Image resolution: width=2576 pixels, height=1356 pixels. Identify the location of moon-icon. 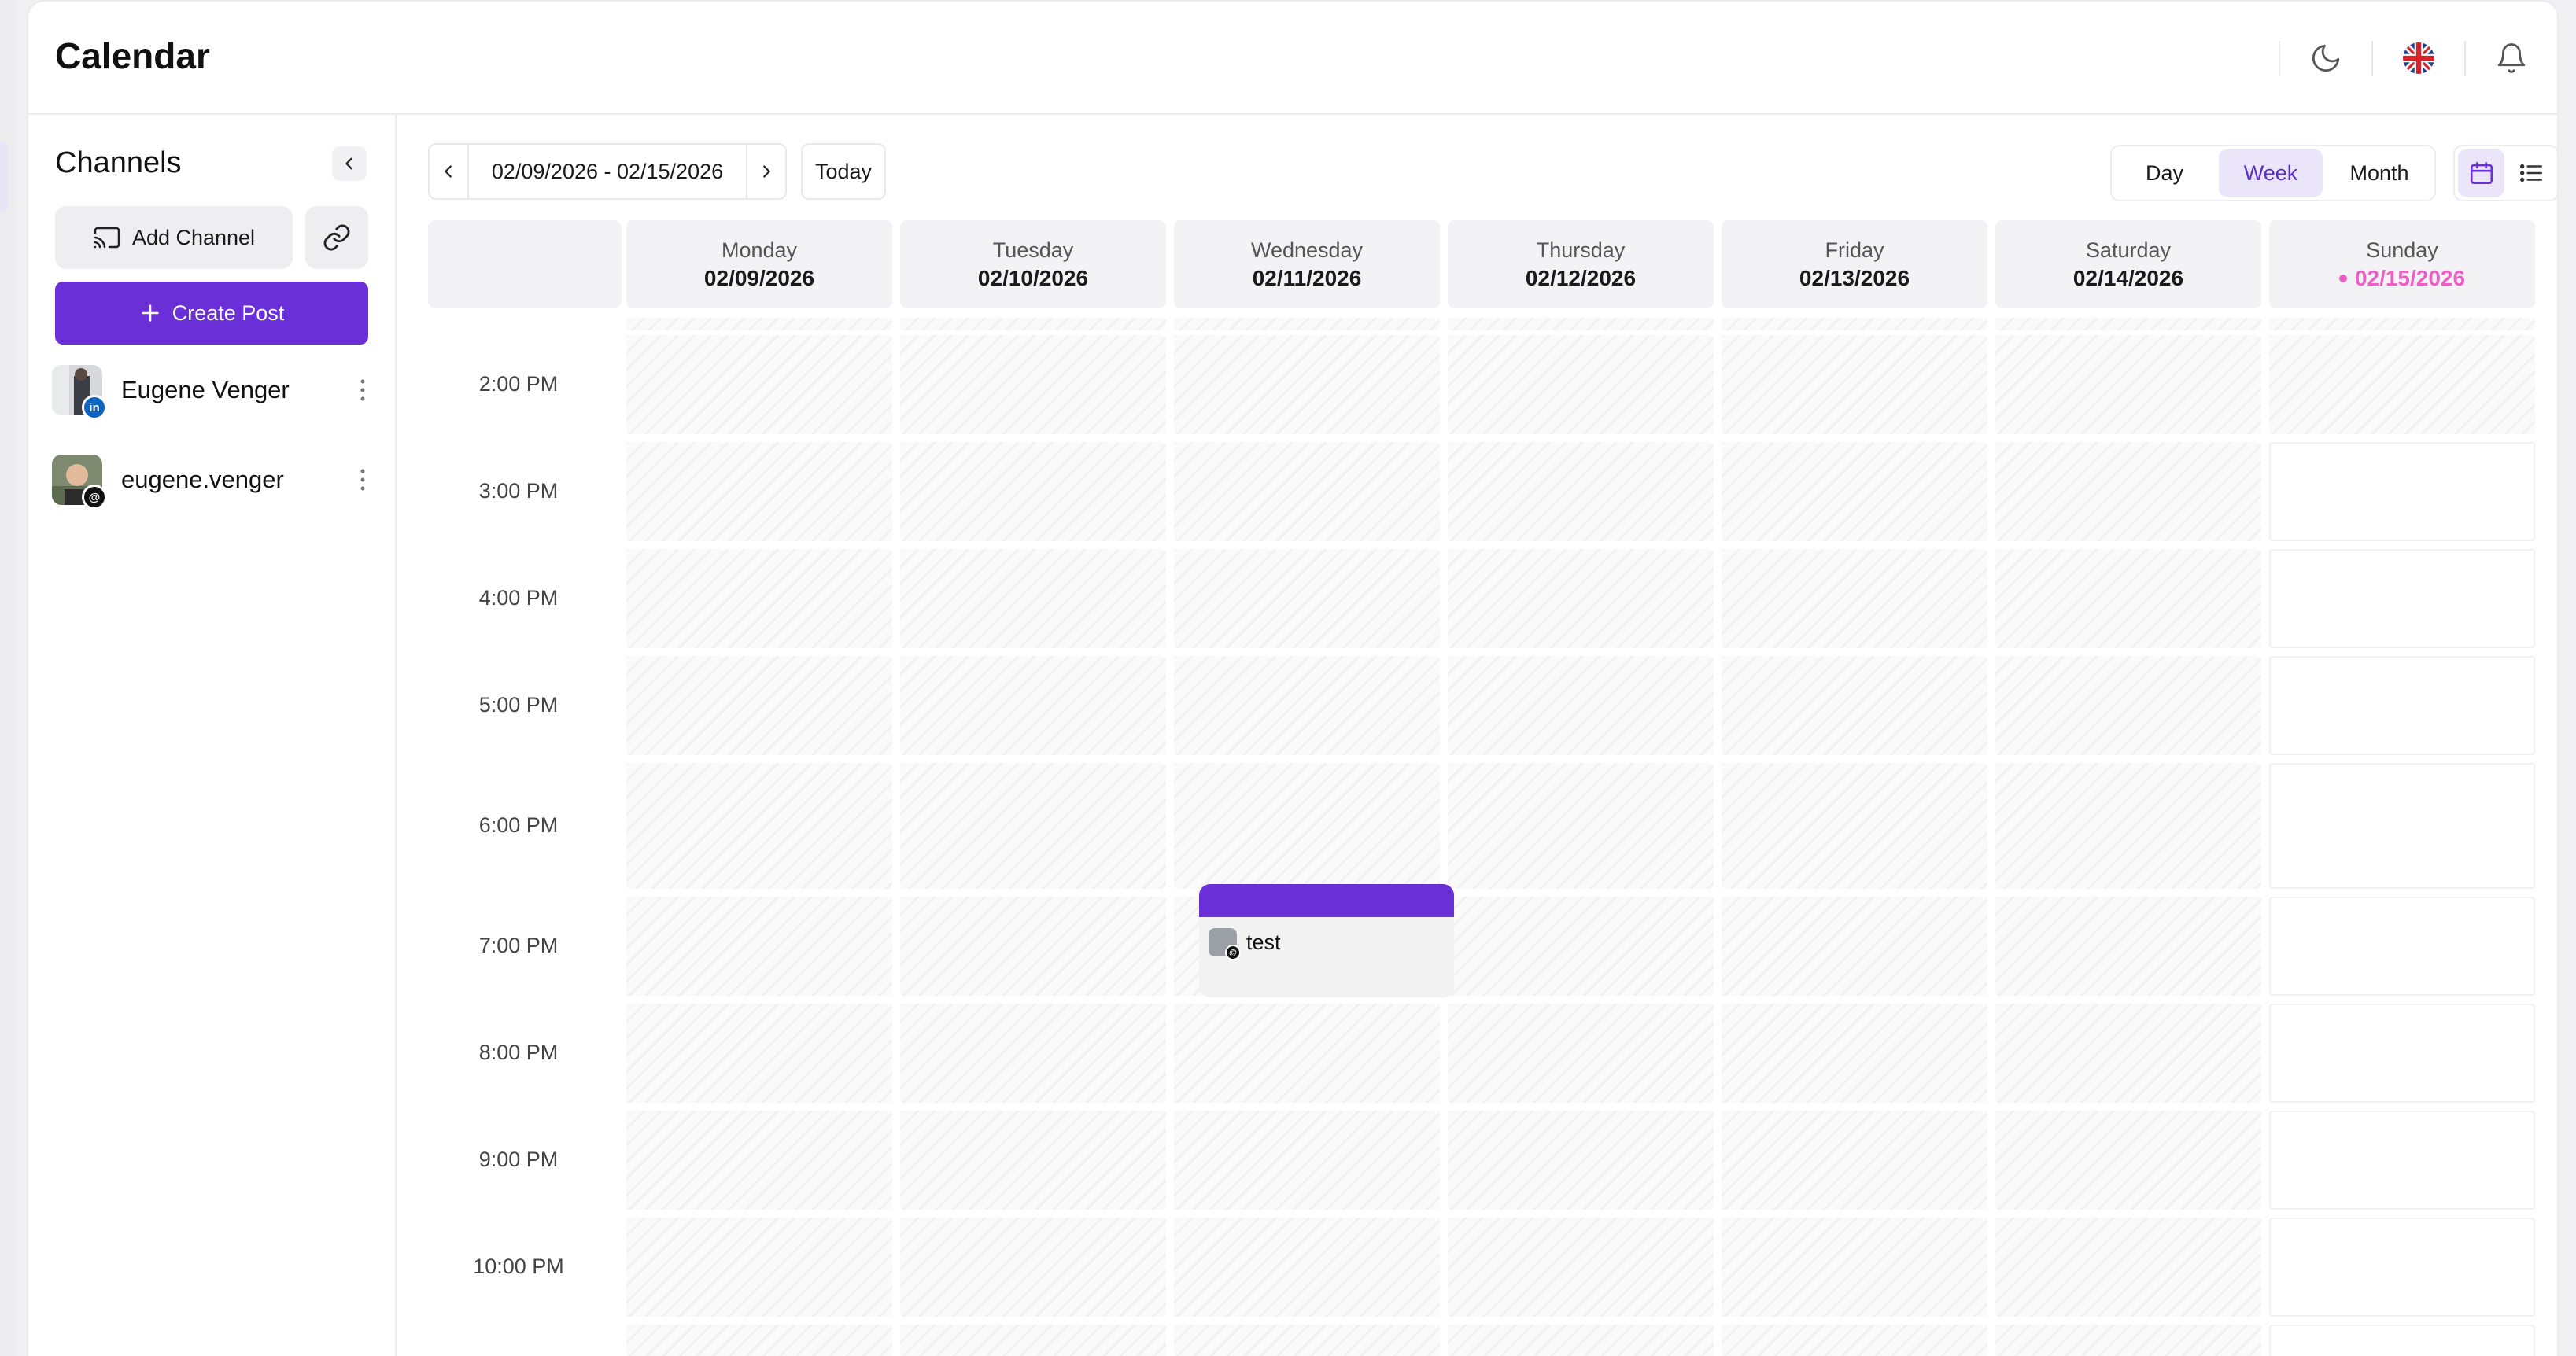
(2326, 58).